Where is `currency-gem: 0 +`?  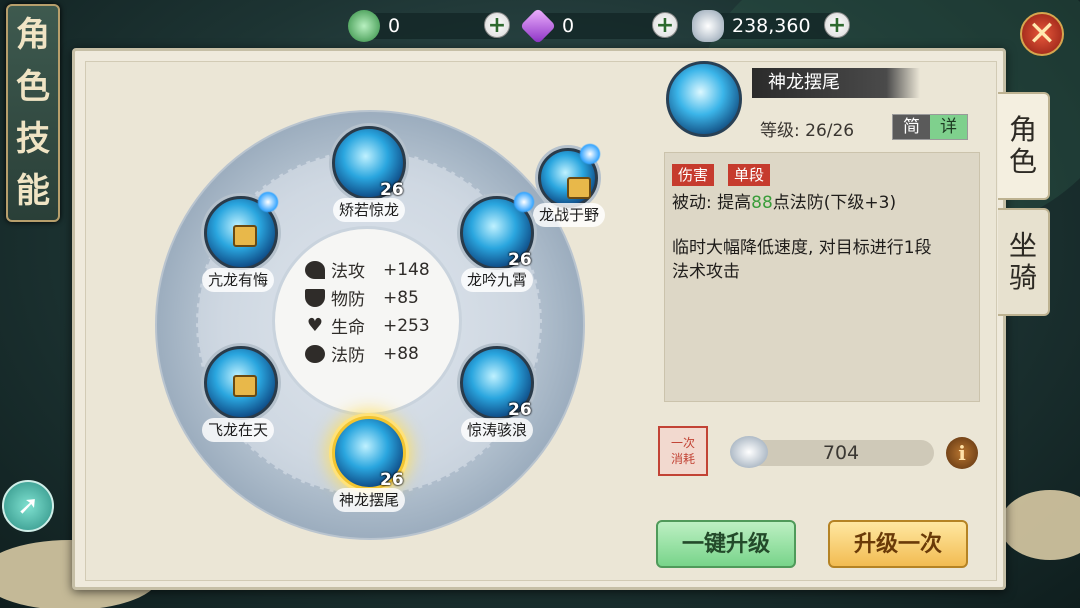
currency-gem: 0 + is located at coordinates (598, 26).